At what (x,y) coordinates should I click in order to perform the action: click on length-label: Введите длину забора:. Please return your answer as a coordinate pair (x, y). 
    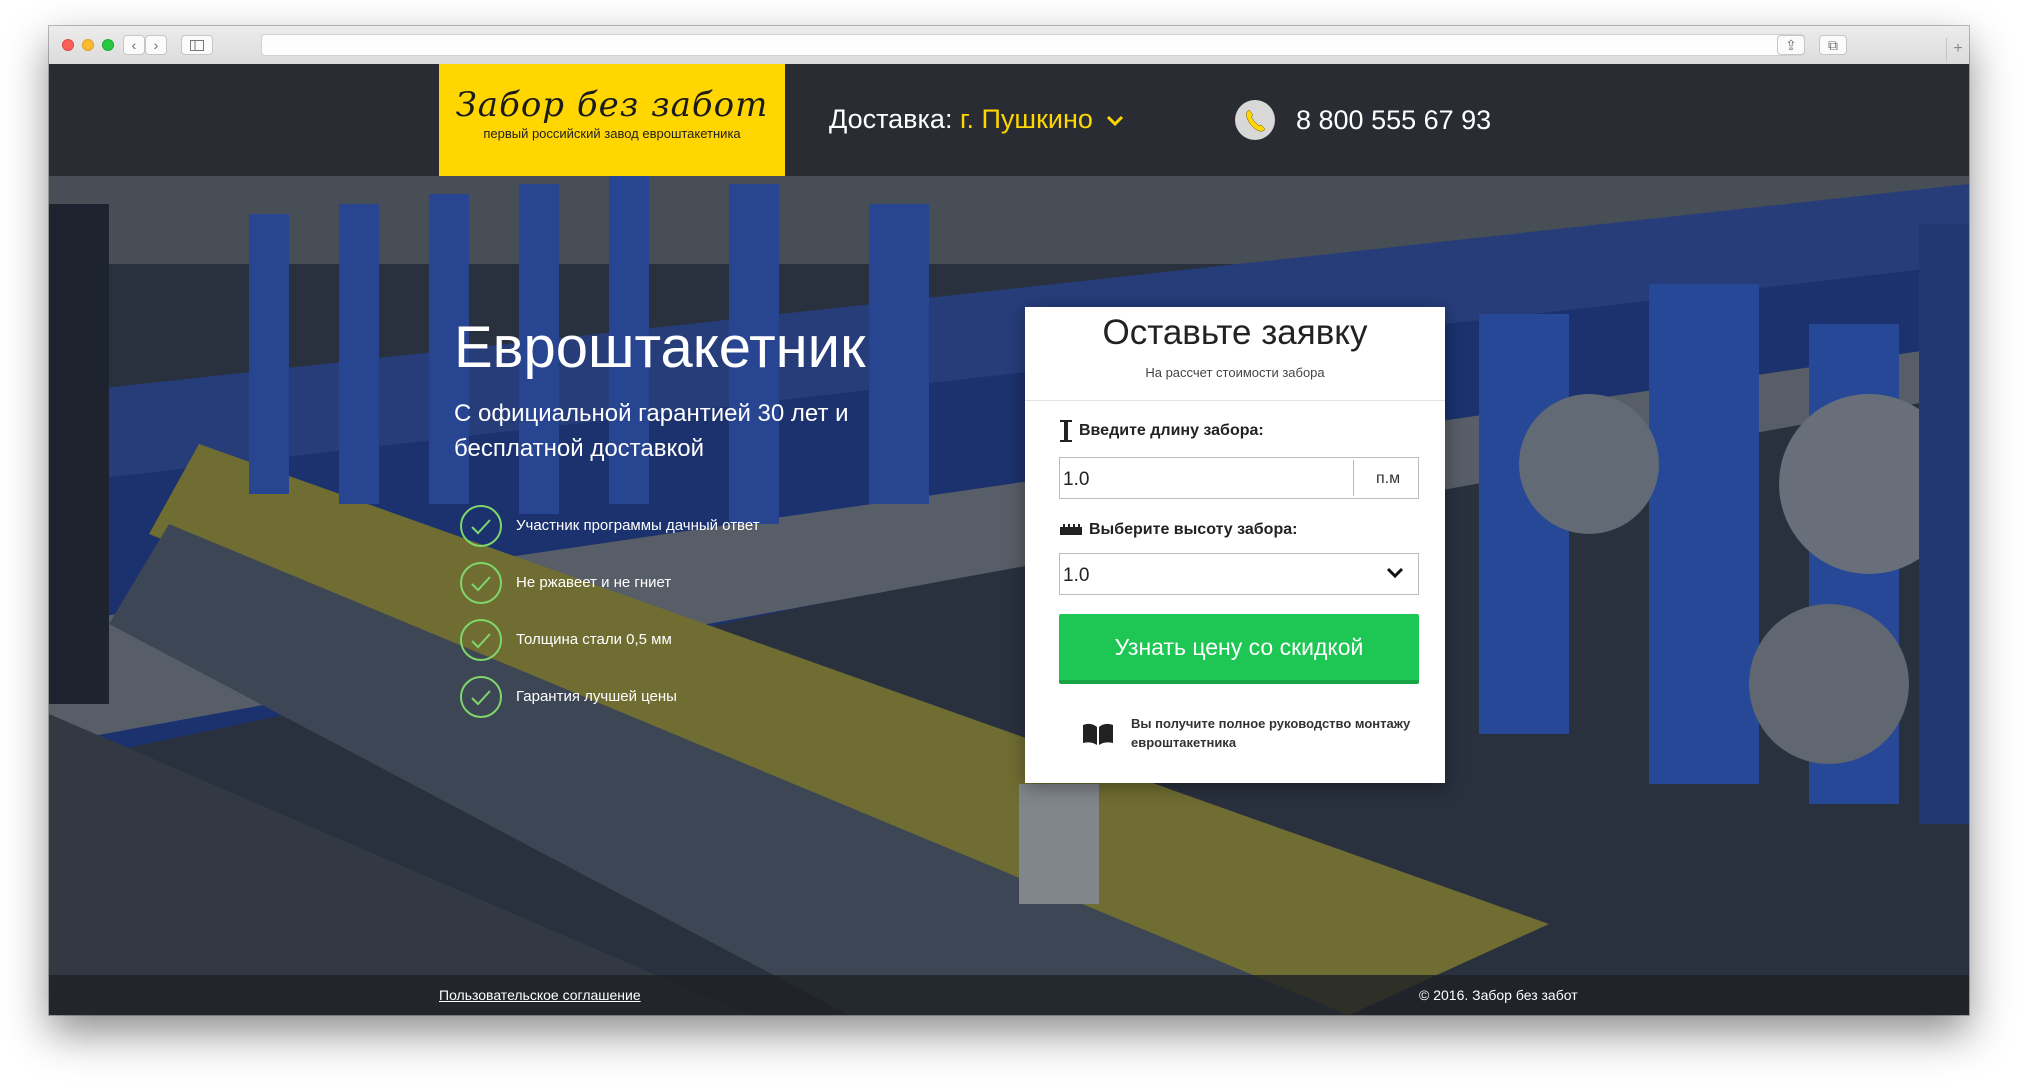
    Looking at the image, I should click on (1161, 431).